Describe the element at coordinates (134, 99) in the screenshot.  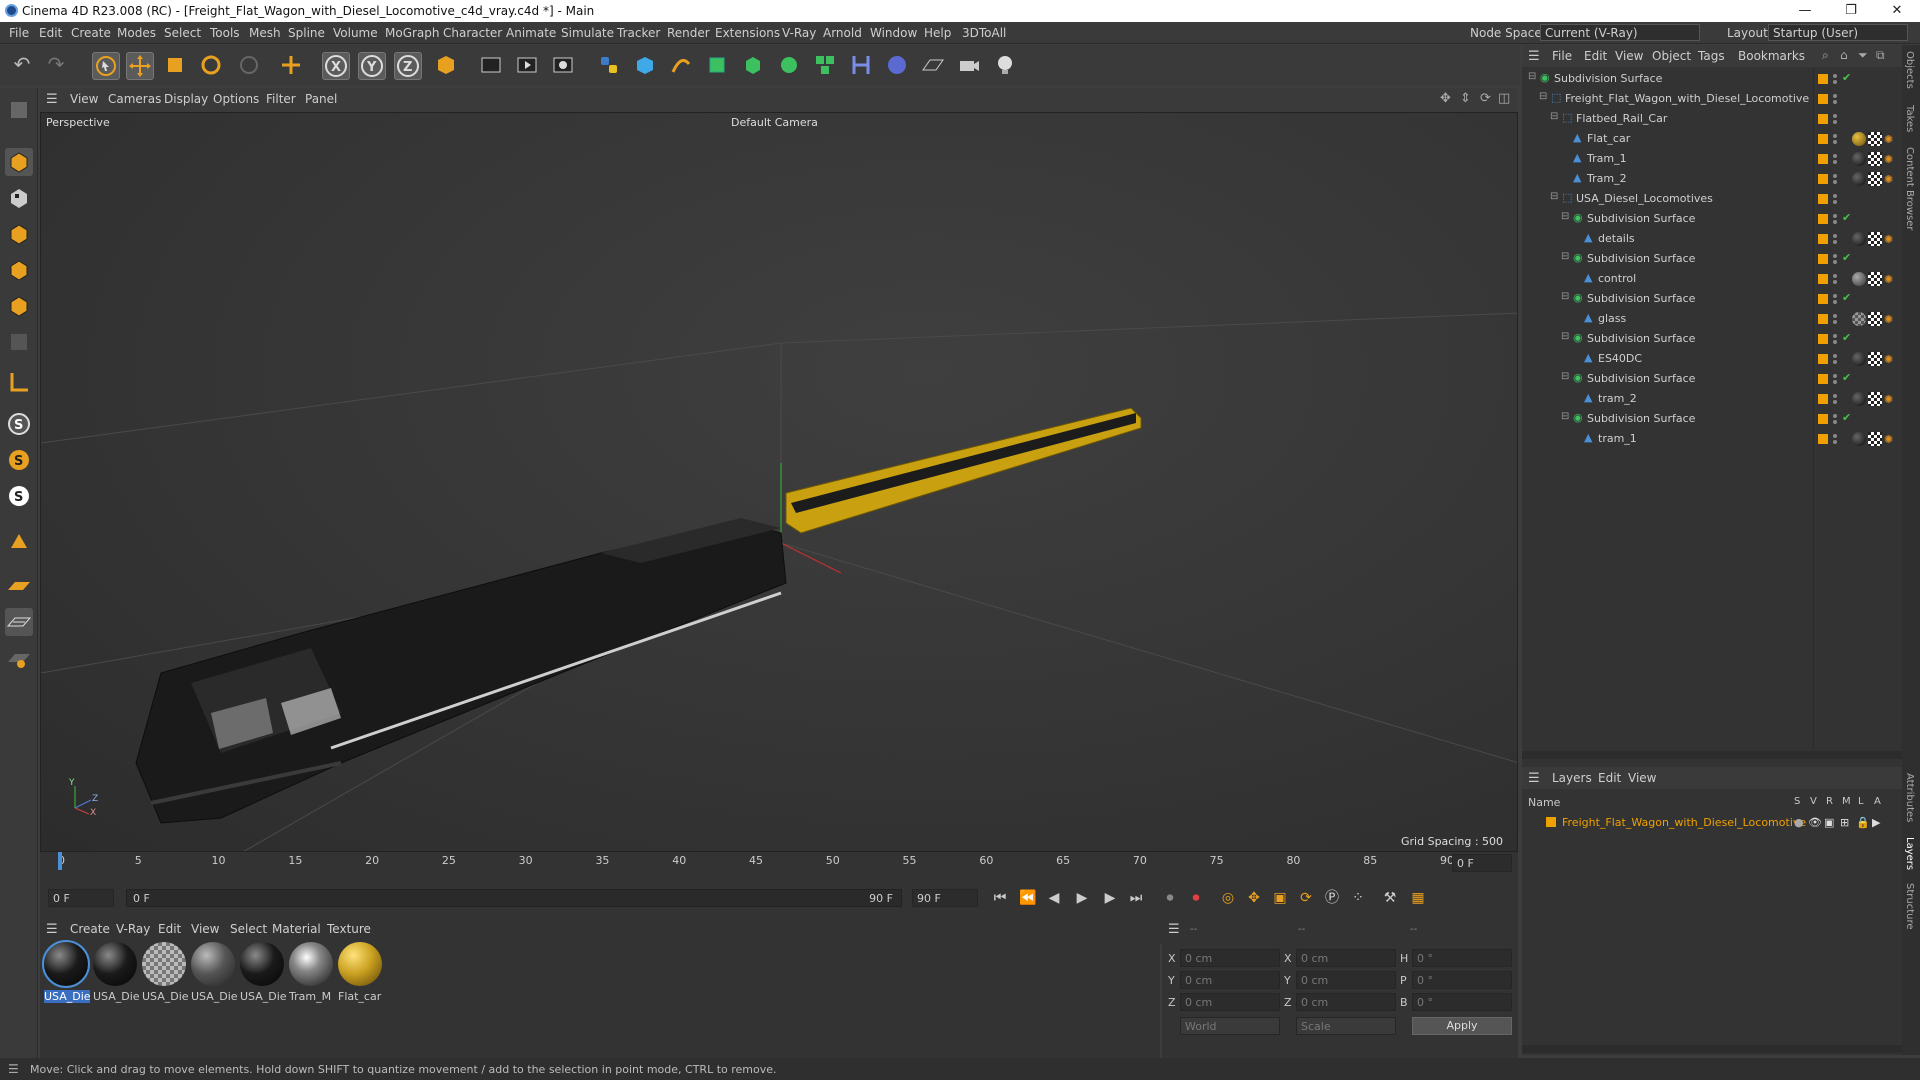
I see `viewport-menu-cameras: Cameras` at that location.